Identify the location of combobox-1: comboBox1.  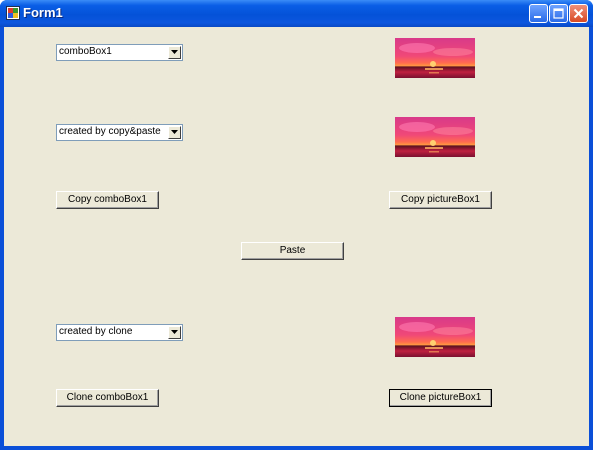
(119, 52).